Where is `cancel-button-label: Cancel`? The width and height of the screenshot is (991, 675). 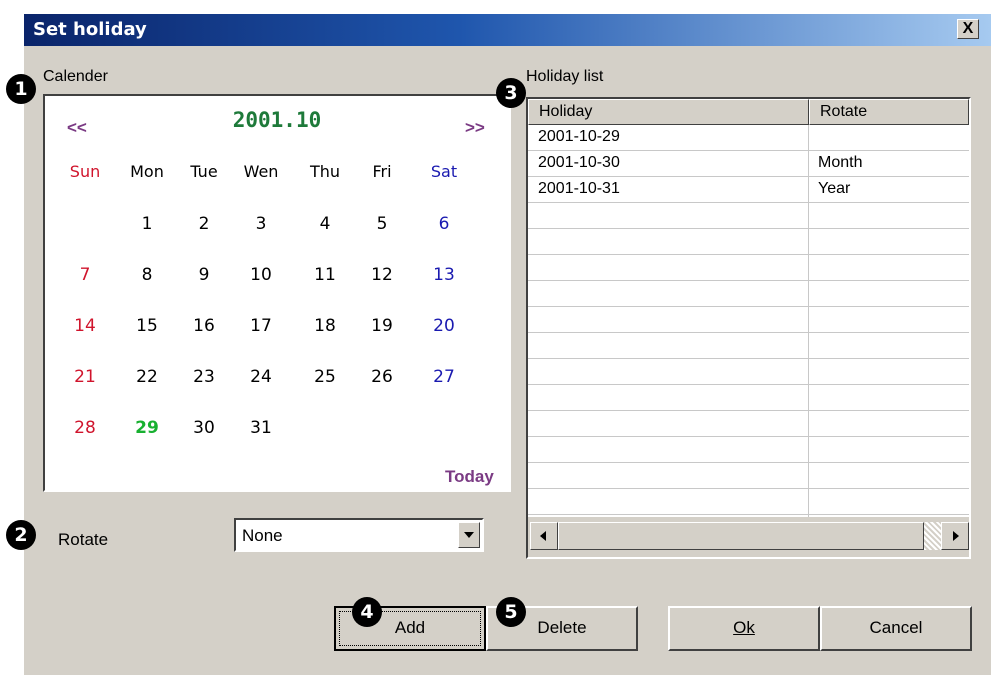 cancel-button-label: Cancel is located at coordinates (896, 627).